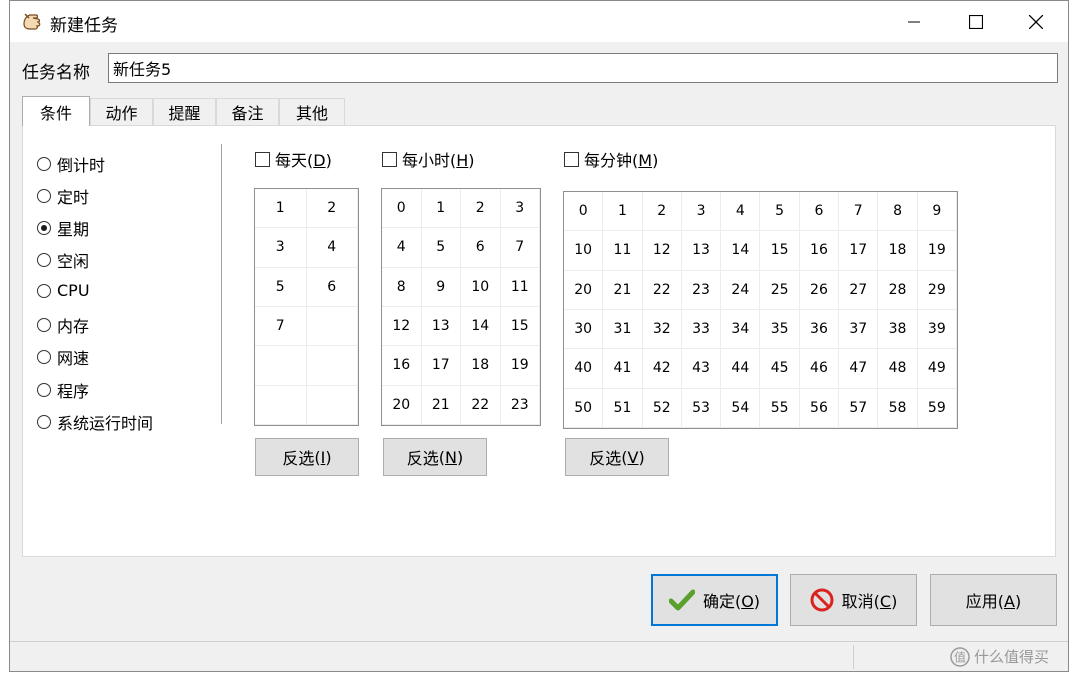  Describe the element at coordinates (937, 251) in the screenshot. I see `minute-cell: 19` at that location.